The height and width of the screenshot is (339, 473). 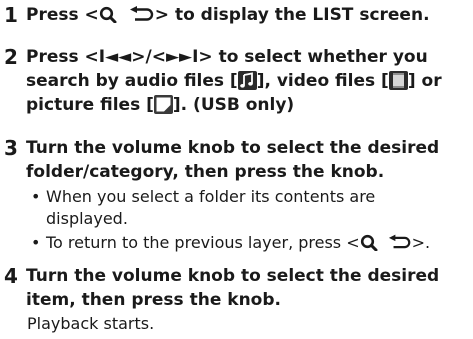 I want to click on step-2-line-2-mid: ], video files [, so click(x=322, y=81).